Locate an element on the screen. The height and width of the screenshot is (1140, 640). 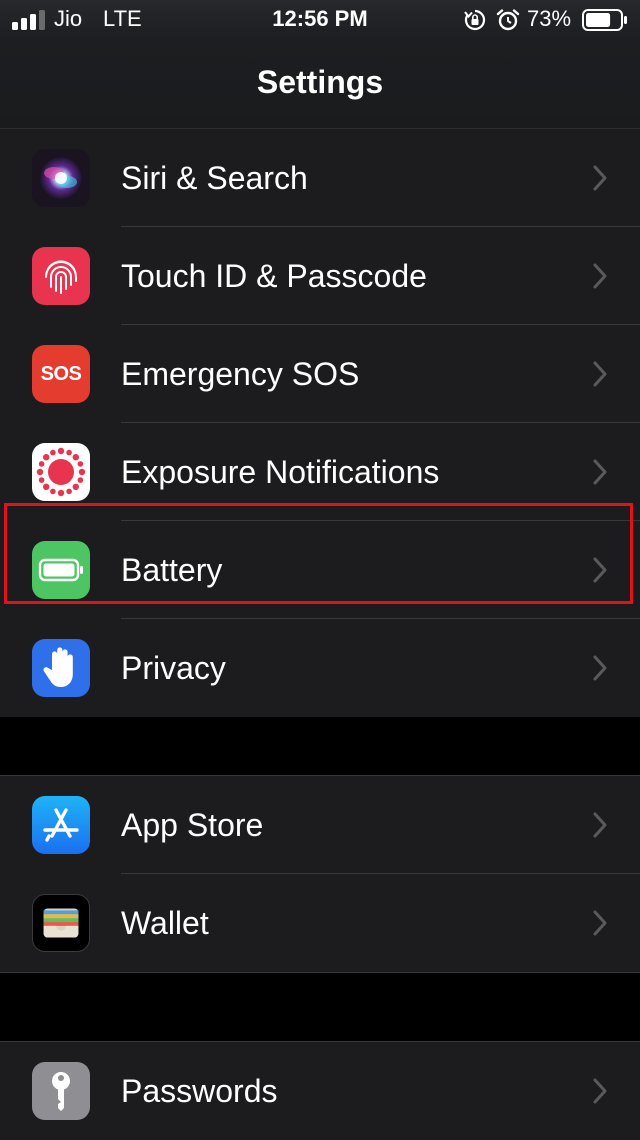
settings-row-emergency-sos: SOS Emergency SOS is located at coordinates (320, 374).